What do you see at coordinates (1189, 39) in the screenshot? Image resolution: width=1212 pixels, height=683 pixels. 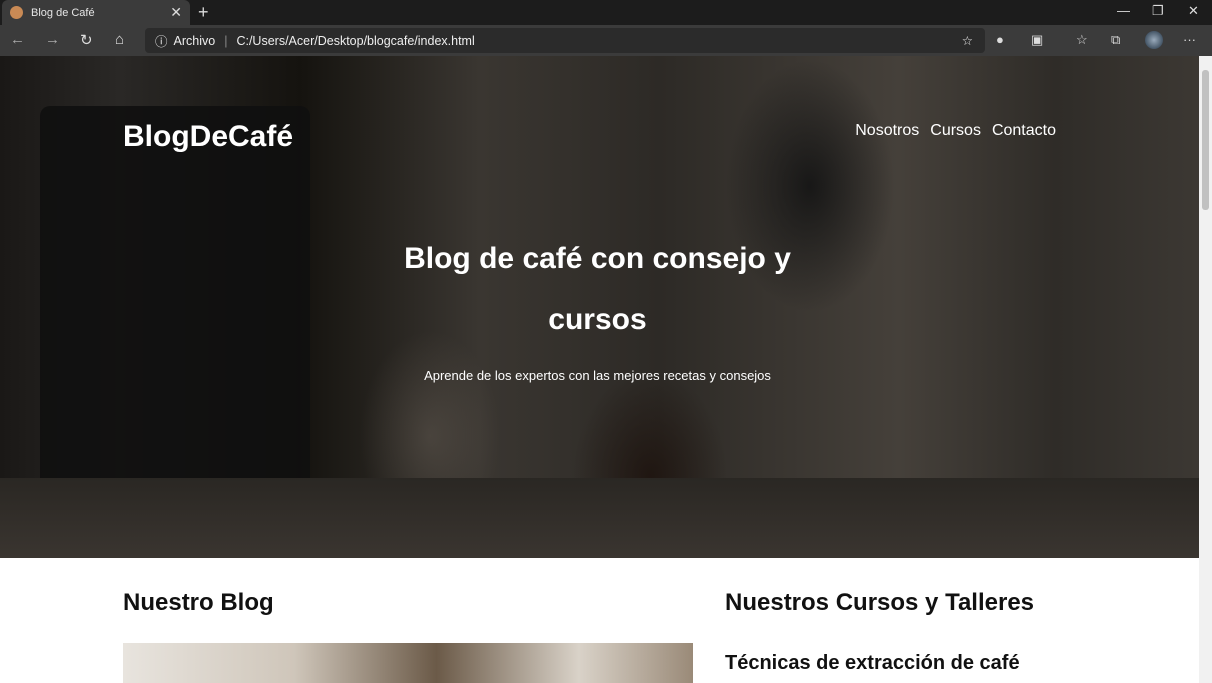 I see `more-icon: ···` at bounding box center [1189, 39].